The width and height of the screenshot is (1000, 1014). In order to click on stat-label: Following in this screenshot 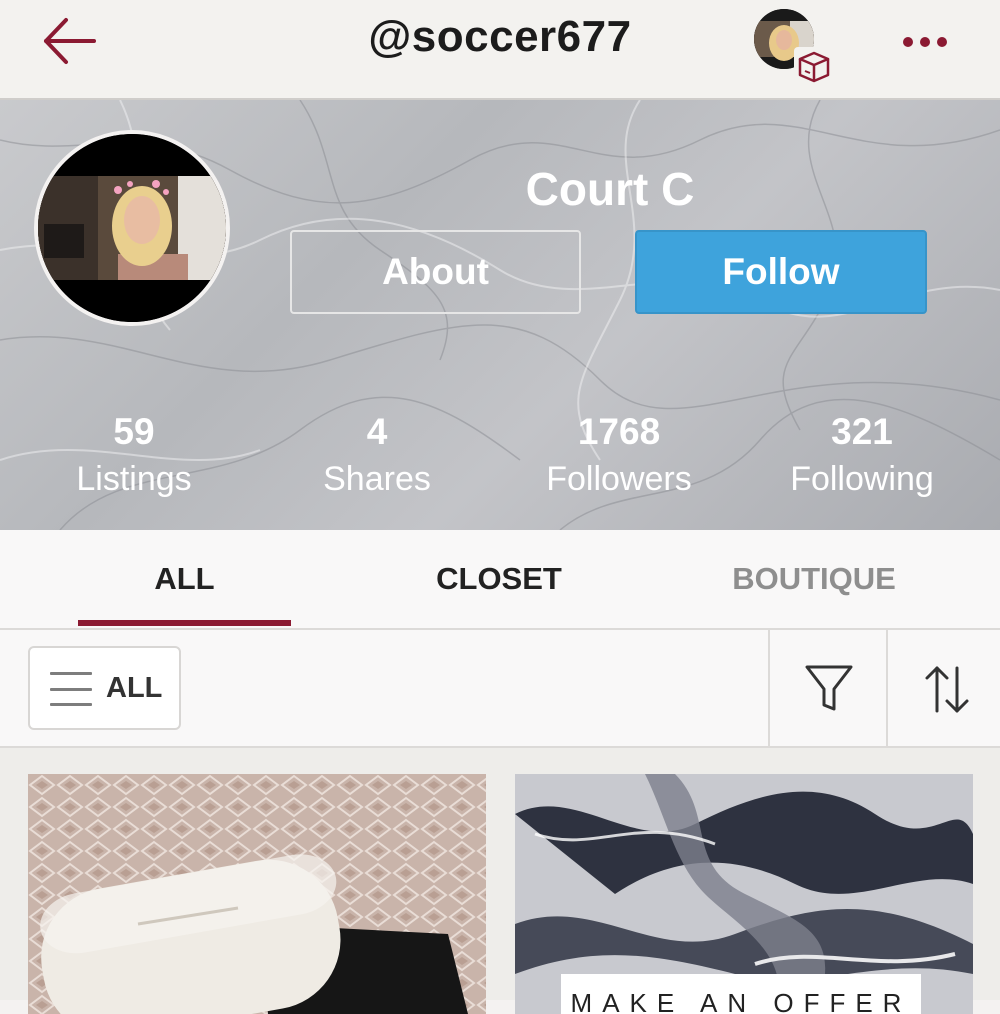, I will do `click(862, 479)`.